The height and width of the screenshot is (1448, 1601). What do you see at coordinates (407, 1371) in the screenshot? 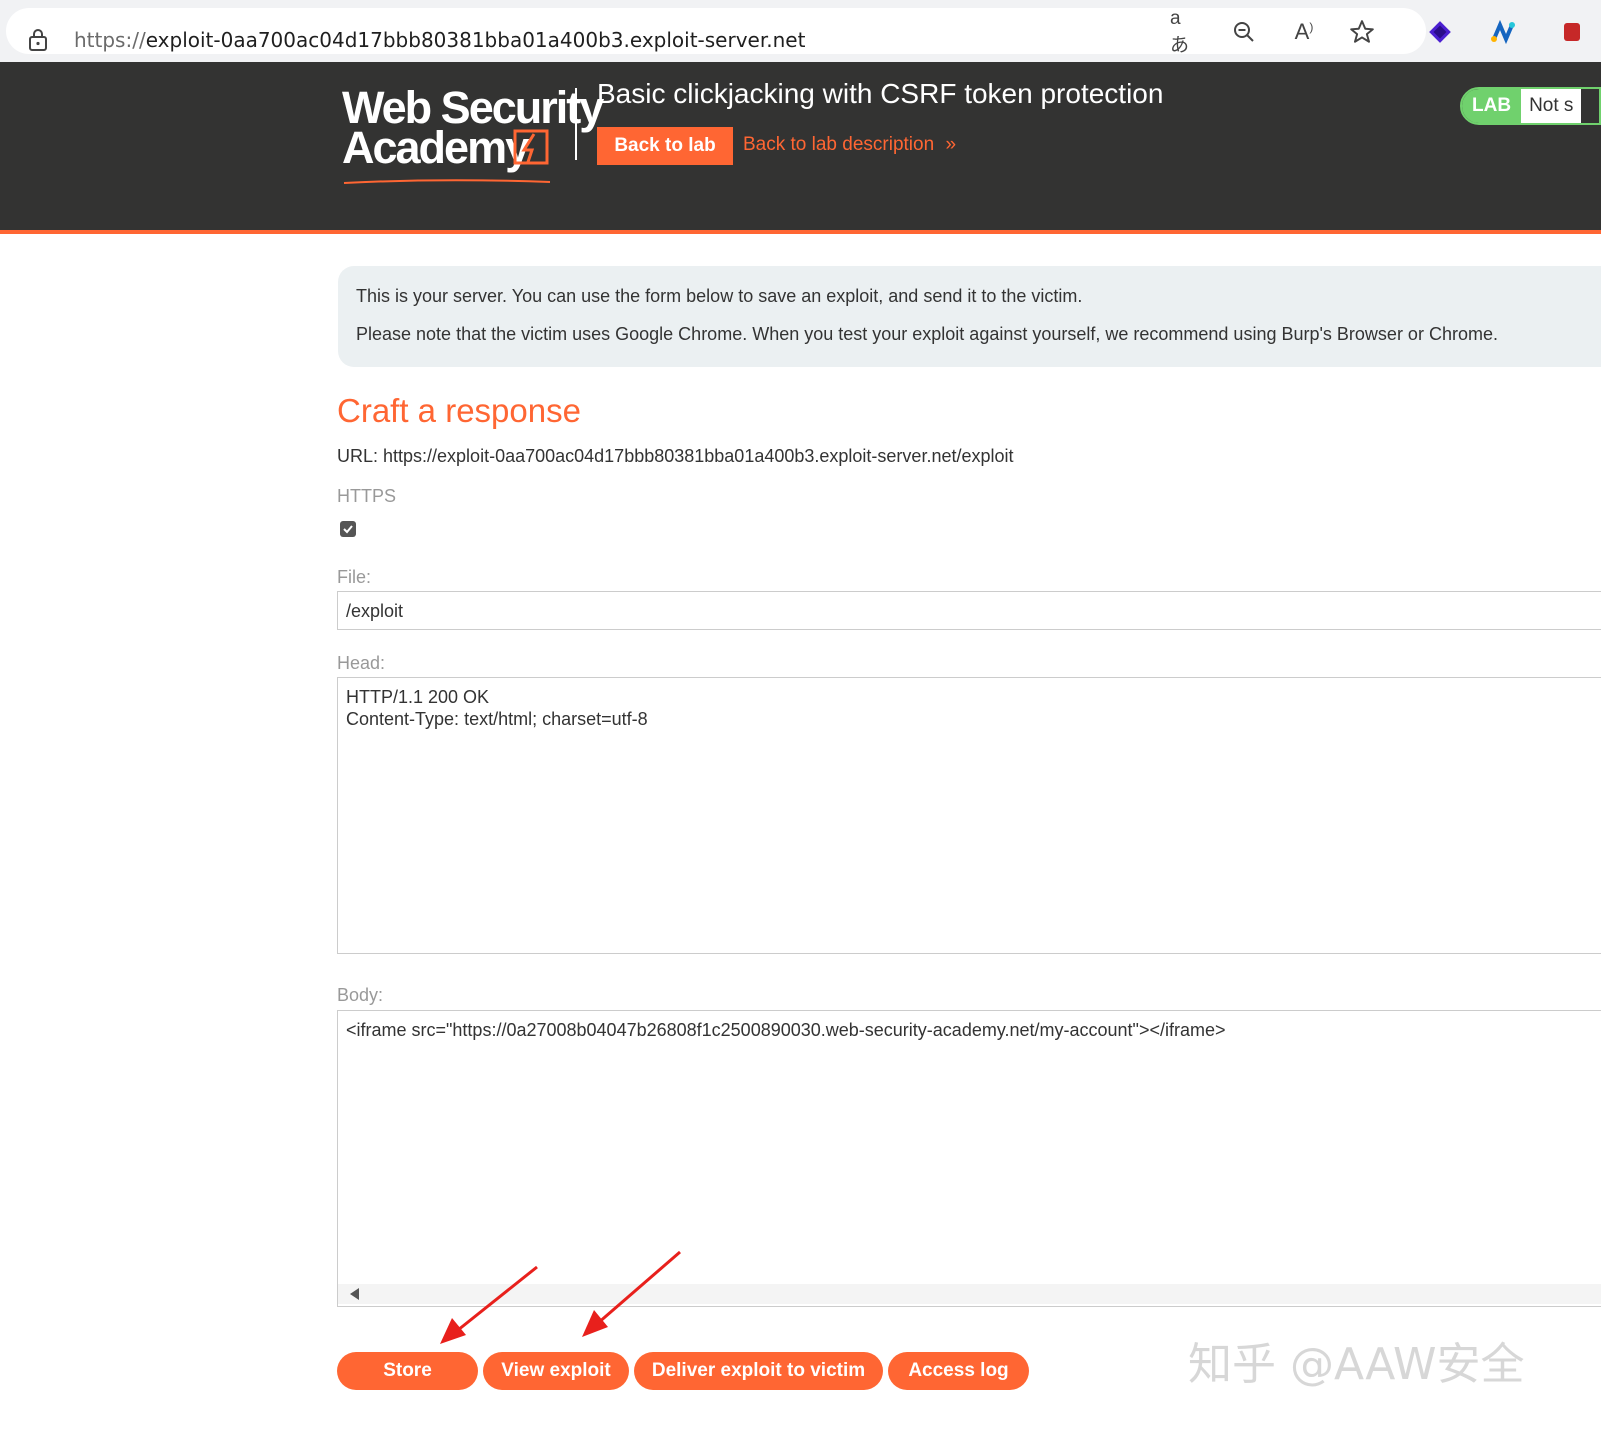
I see `store-button: Store` at bounding box center [407, 1371].